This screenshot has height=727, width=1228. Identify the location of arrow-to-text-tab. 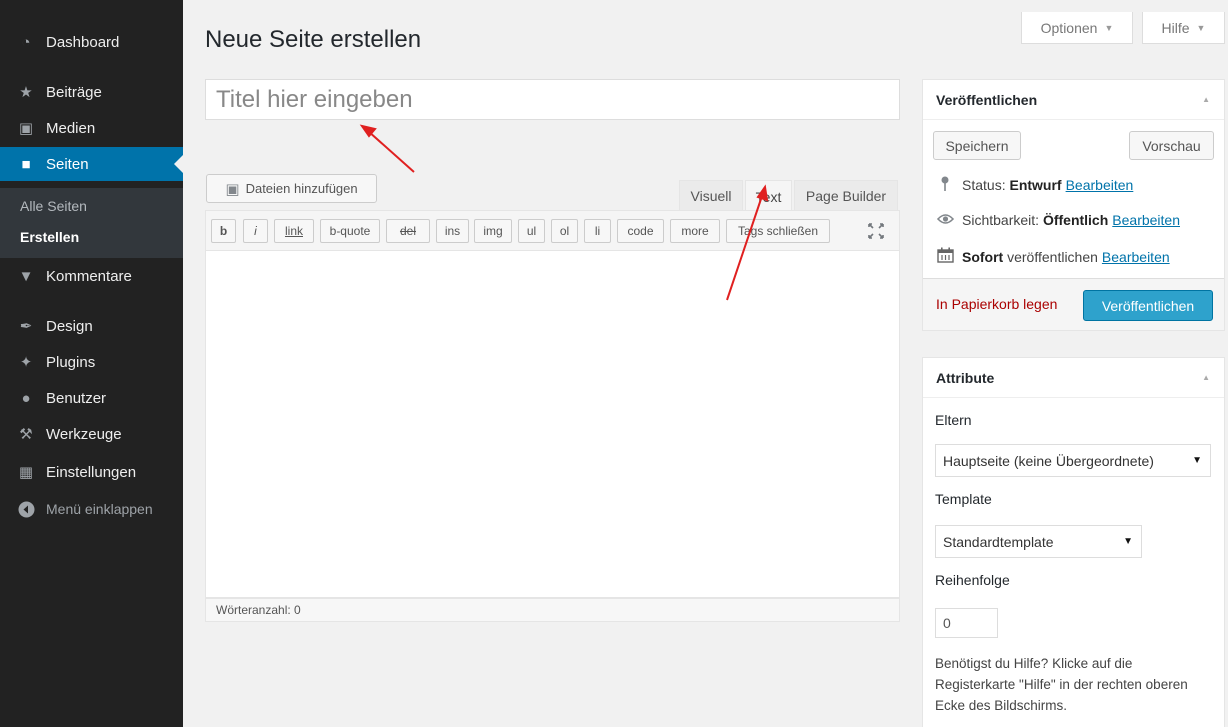
(744, 248).